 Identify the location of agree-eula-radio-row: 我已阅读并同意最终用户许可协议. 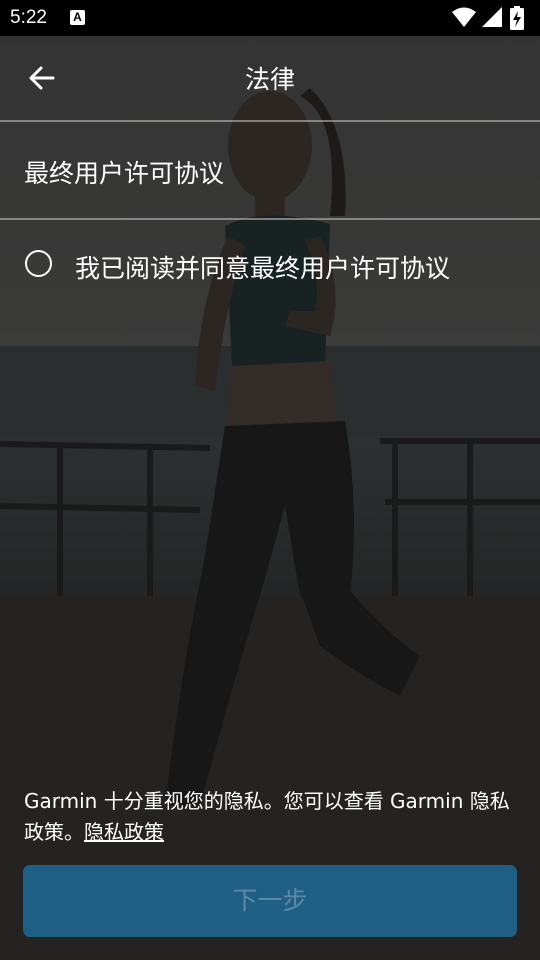
(270, 265).